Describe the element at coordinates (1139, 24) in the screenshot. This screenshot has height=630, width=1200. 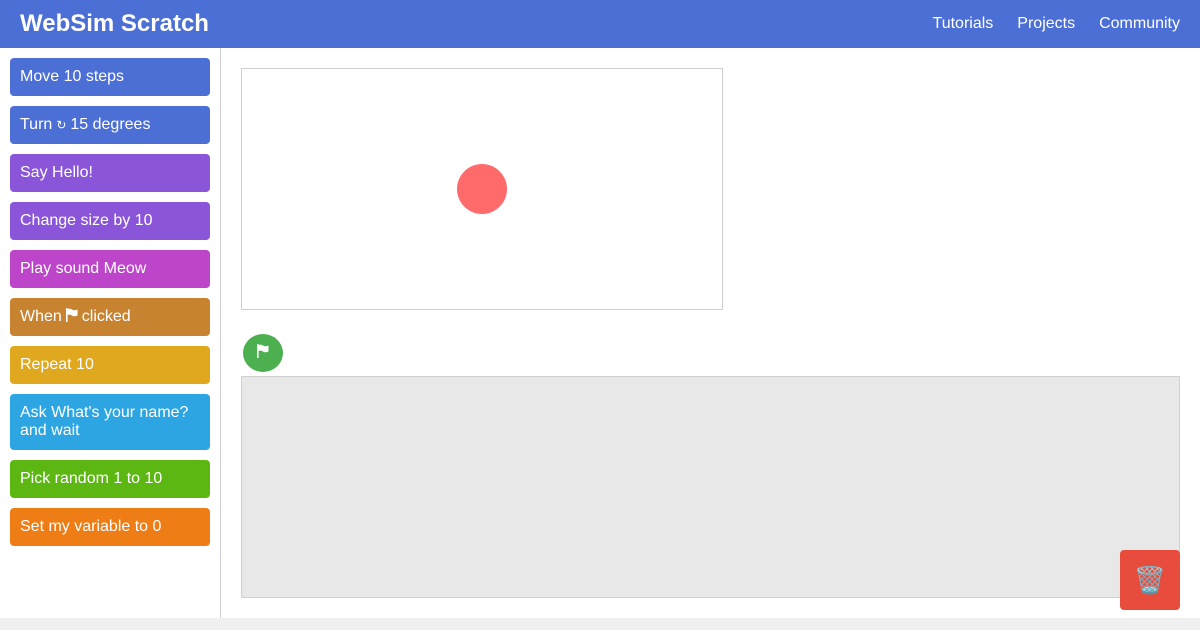
I see `nav-link-community: Community` at that location.